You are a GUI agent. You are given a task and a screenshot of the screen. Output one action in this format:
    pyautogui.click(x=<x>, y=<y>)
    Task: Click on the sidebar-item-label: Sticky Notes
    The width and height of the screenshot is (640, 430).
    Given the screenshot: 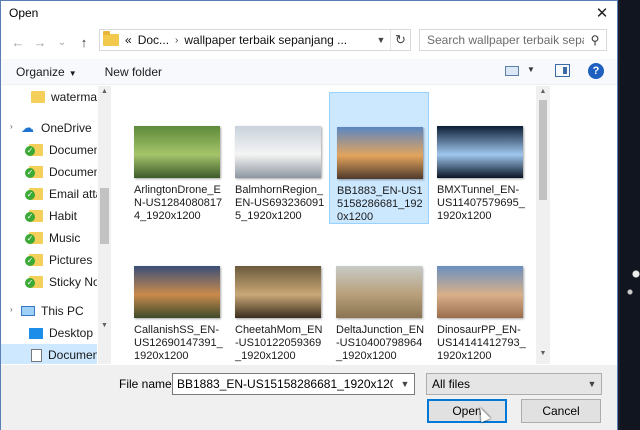 What is the action you would take?
    pyautogui.click(x=73, y=282)
    